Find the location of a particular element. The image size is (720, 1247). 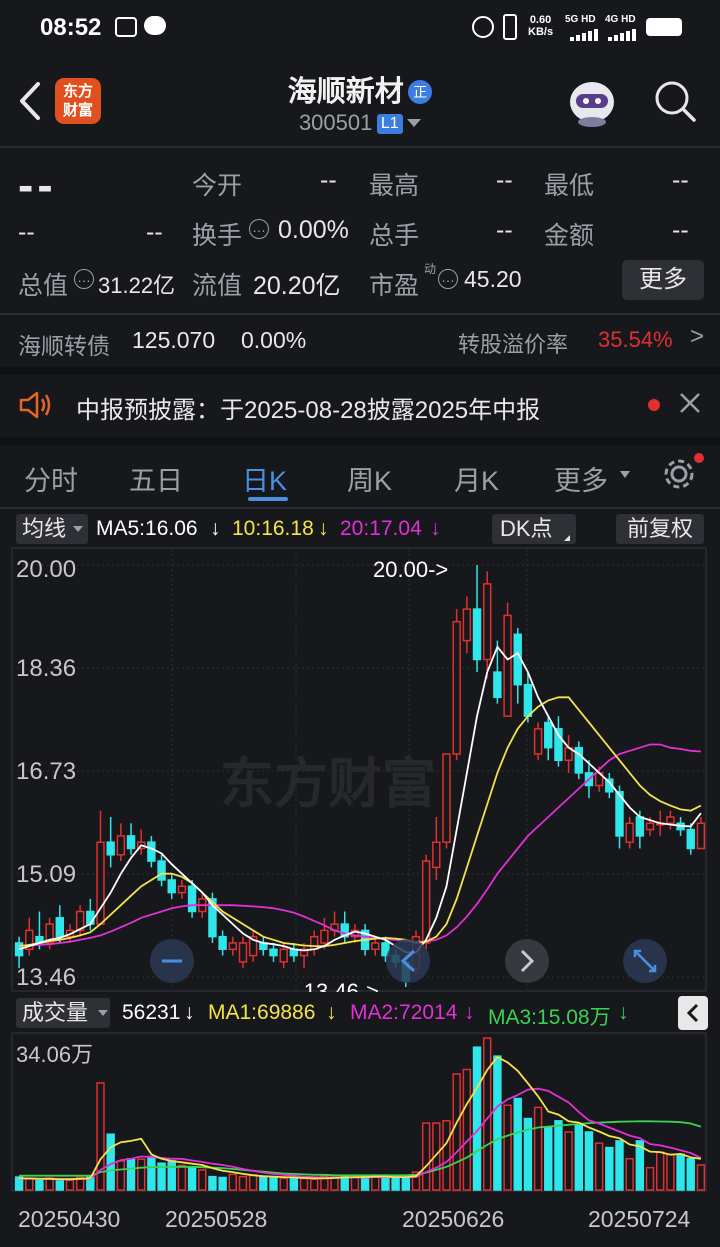

status-bar: 08:52 0.60 KB/s 5G HD 4G HD is located at coordinates (360, 28).